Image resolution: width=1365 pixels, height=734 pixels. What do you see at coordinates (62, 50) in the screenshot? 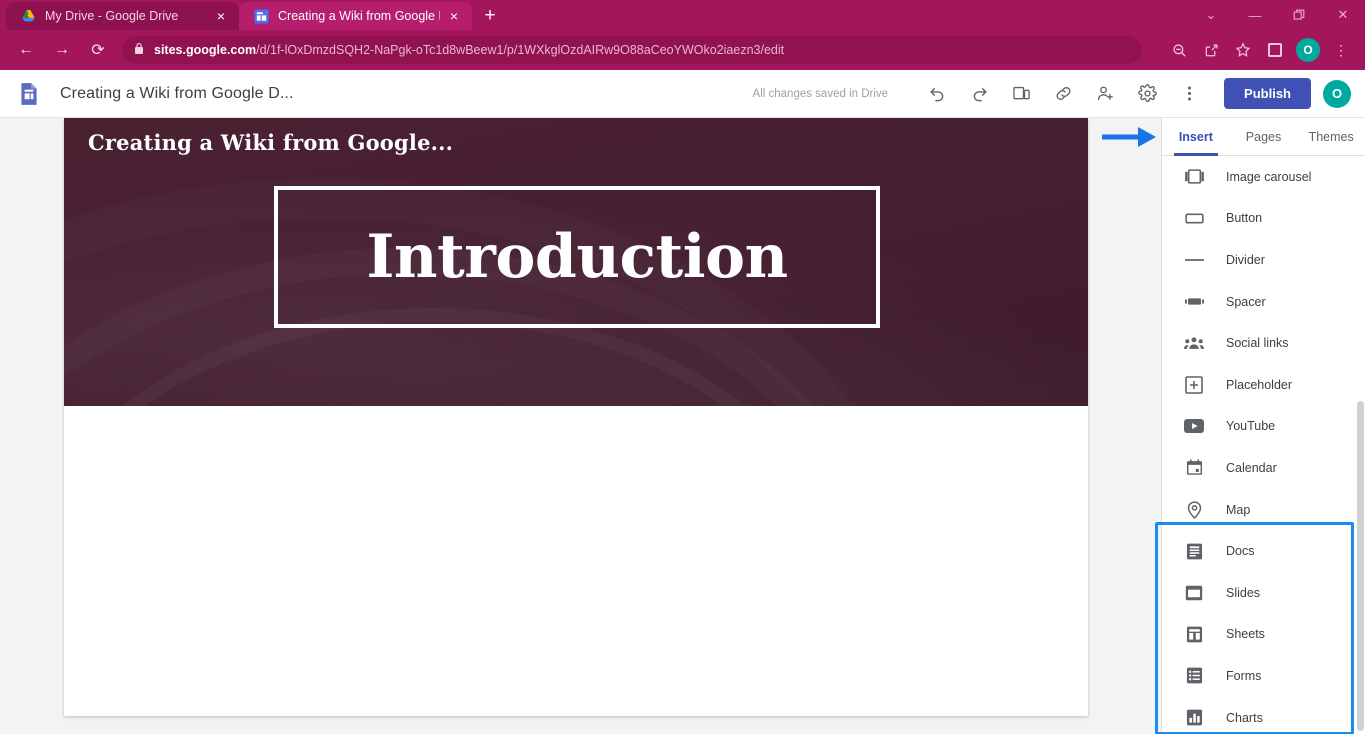
I see `forward-icon: →` at bounding box center [62, 50].